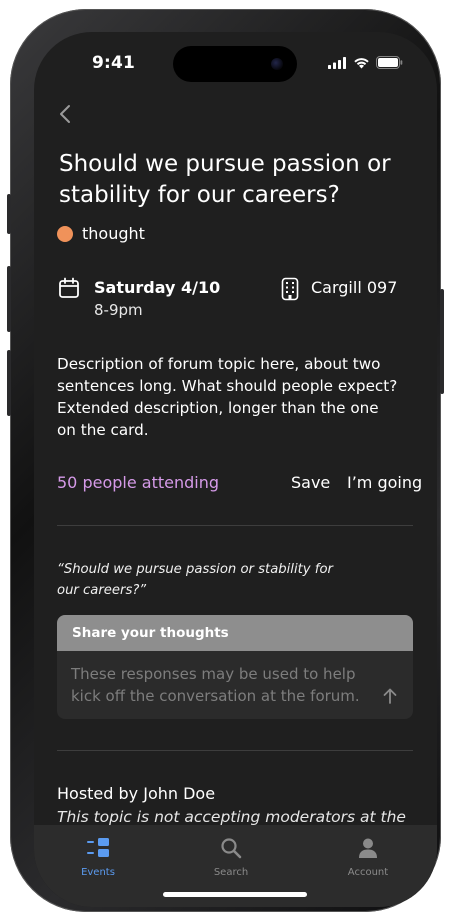  What do you see at coordinates (442, 341) in the screenshot?
I see `power-button` at bounding box center [442, 341].